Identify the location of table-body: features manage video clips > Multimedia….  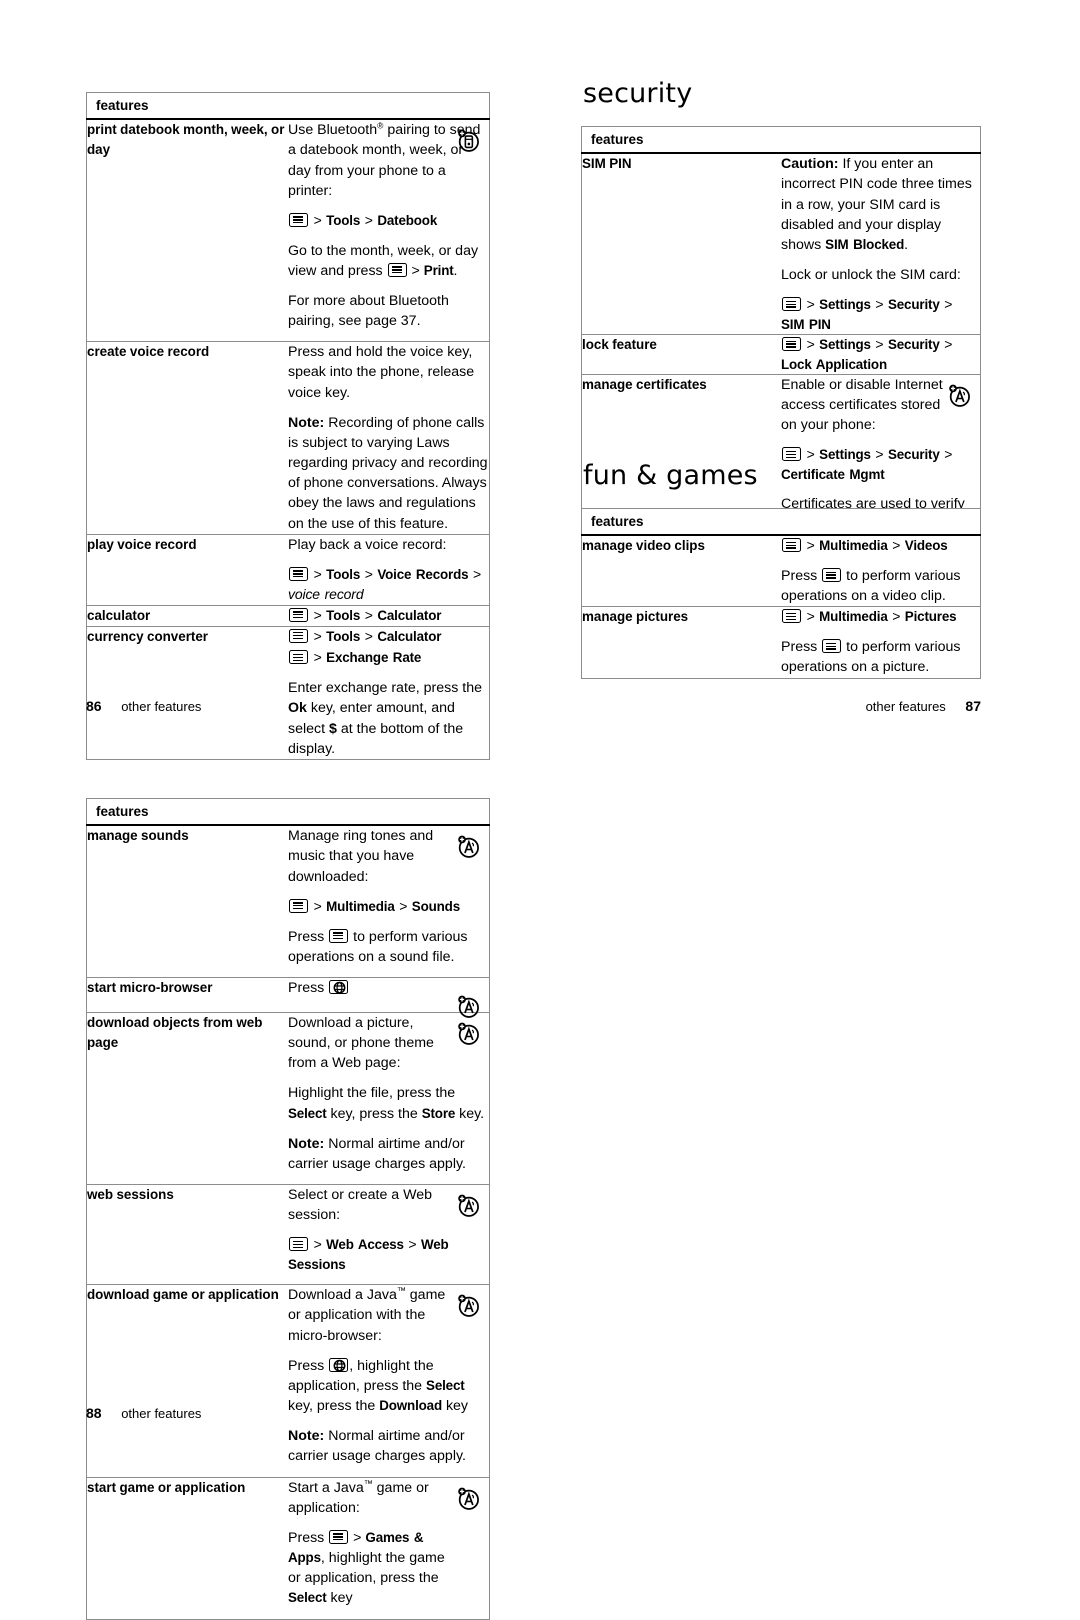
(781, 593).